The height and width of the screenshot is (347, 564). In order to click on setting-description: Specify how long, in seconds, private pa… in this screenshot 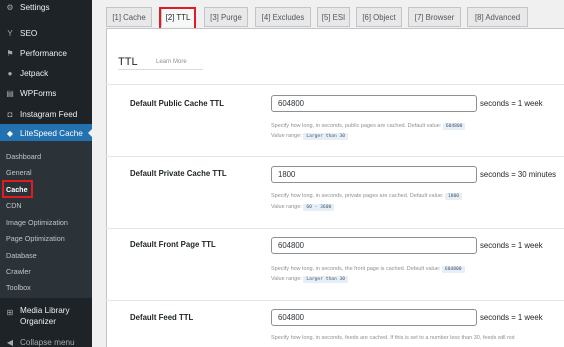, I will do `click(367, 196)`.